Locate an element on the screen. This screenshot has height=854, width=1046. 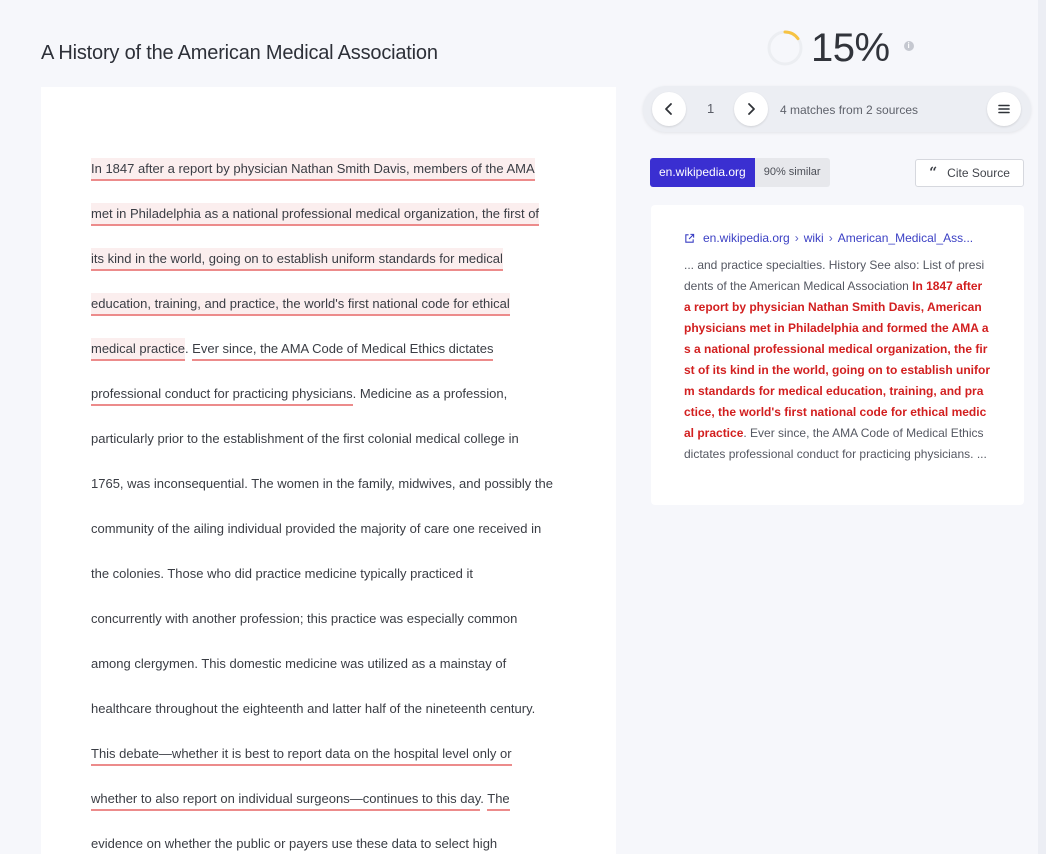
match-navigation: 1 4 matches from 2 sources is located at coordinates (837, 109).